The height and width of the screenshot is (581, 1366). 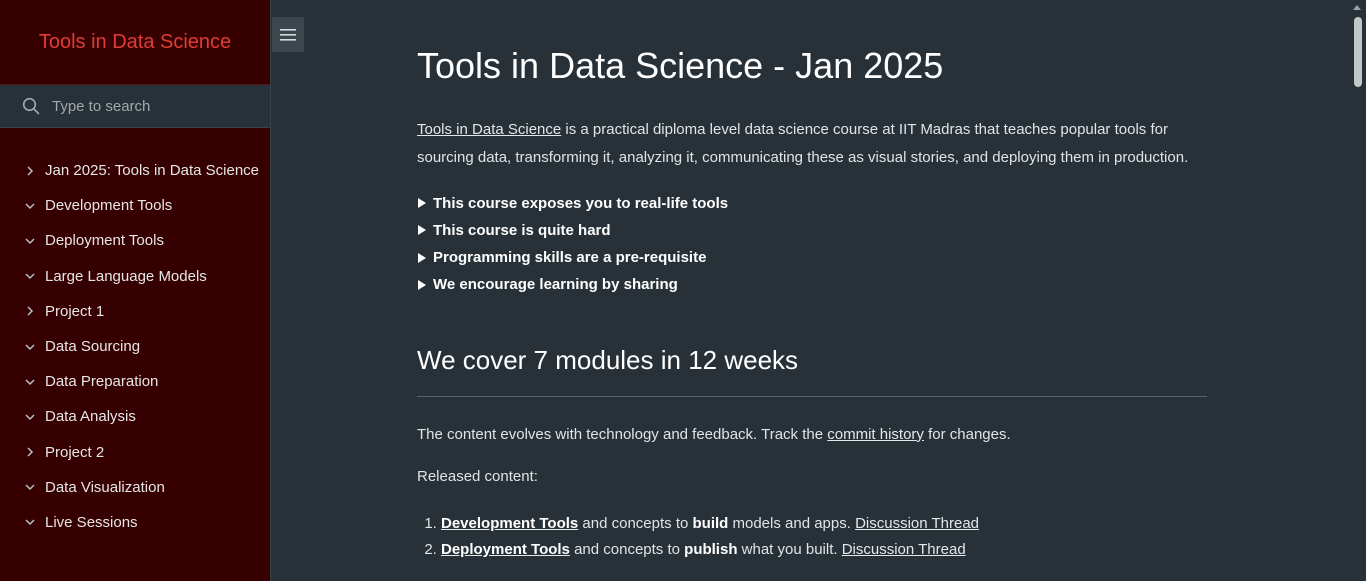 I want to click on sidebar-item-project-1: Project 1, so click(x=135, y=311).